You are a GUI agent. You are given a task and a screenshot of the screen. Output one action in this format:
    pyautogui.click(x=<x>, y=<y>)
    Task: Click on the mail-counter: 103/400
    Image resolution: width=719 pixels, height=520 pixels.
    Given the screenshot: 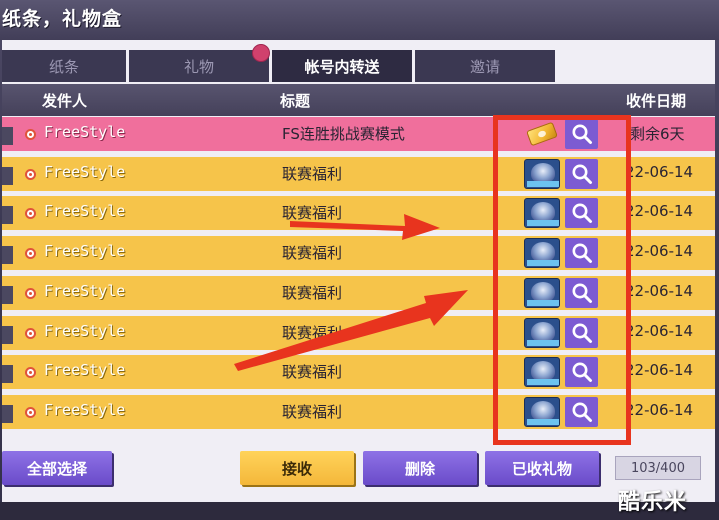 What is the action you would take?
    pyautogui.click(x=658, y=468)
    